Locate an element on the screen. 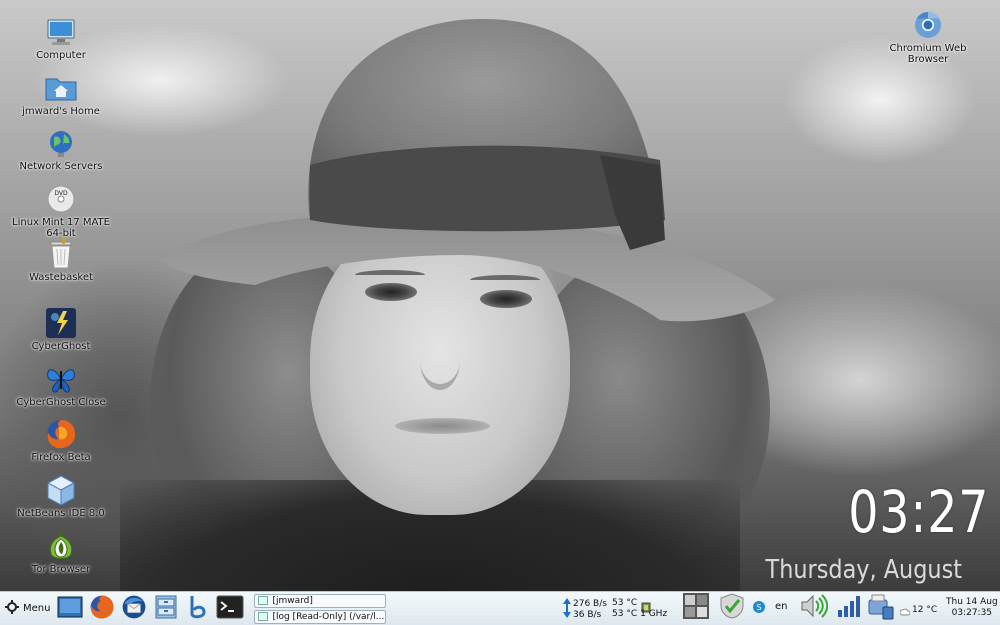 This screenshot has height=625, width=1000. shield-check-icon is located at coordinates (732, 608).